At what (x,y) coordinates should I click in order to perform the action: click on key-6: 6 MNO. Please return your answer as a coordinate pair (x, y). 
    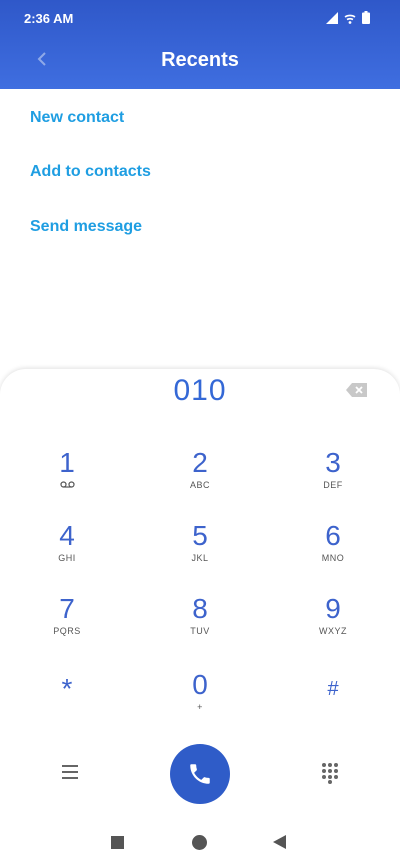
    Looking at the image, I should click on (333, 551).